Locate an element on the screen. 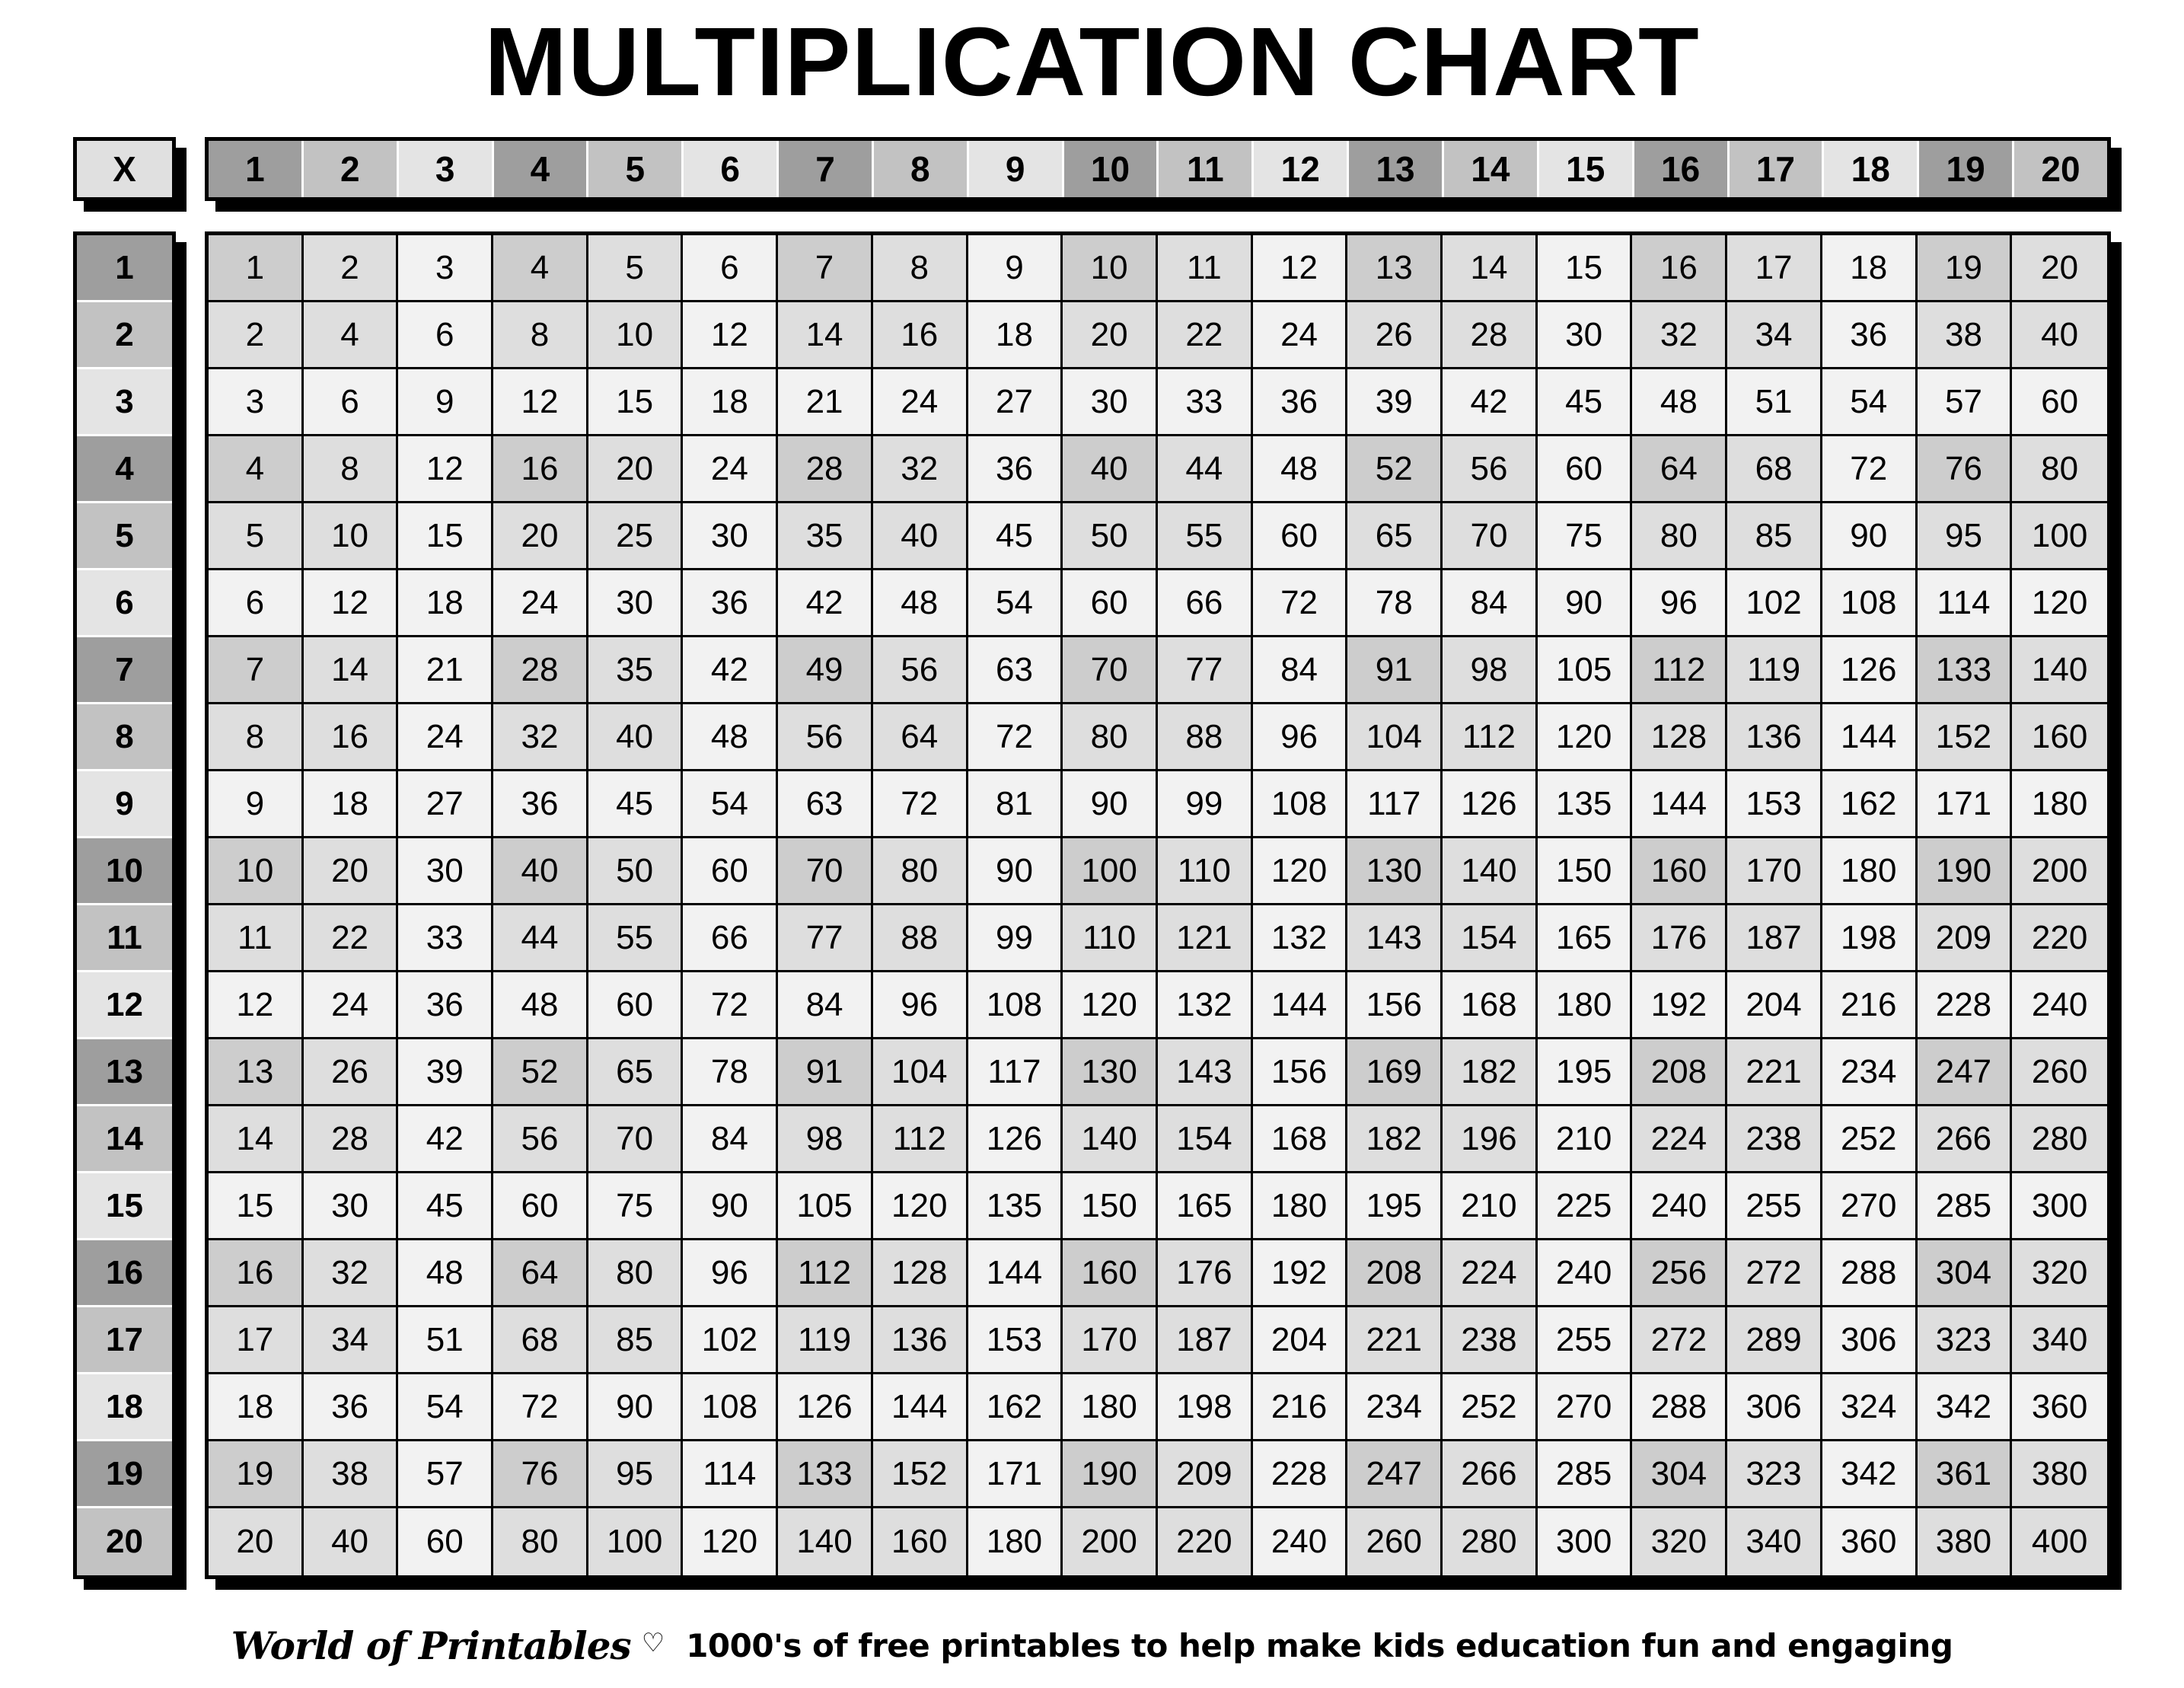 The image size is (2184, 1688). grid-cell: 52 is located at coordinates (1395, 469).